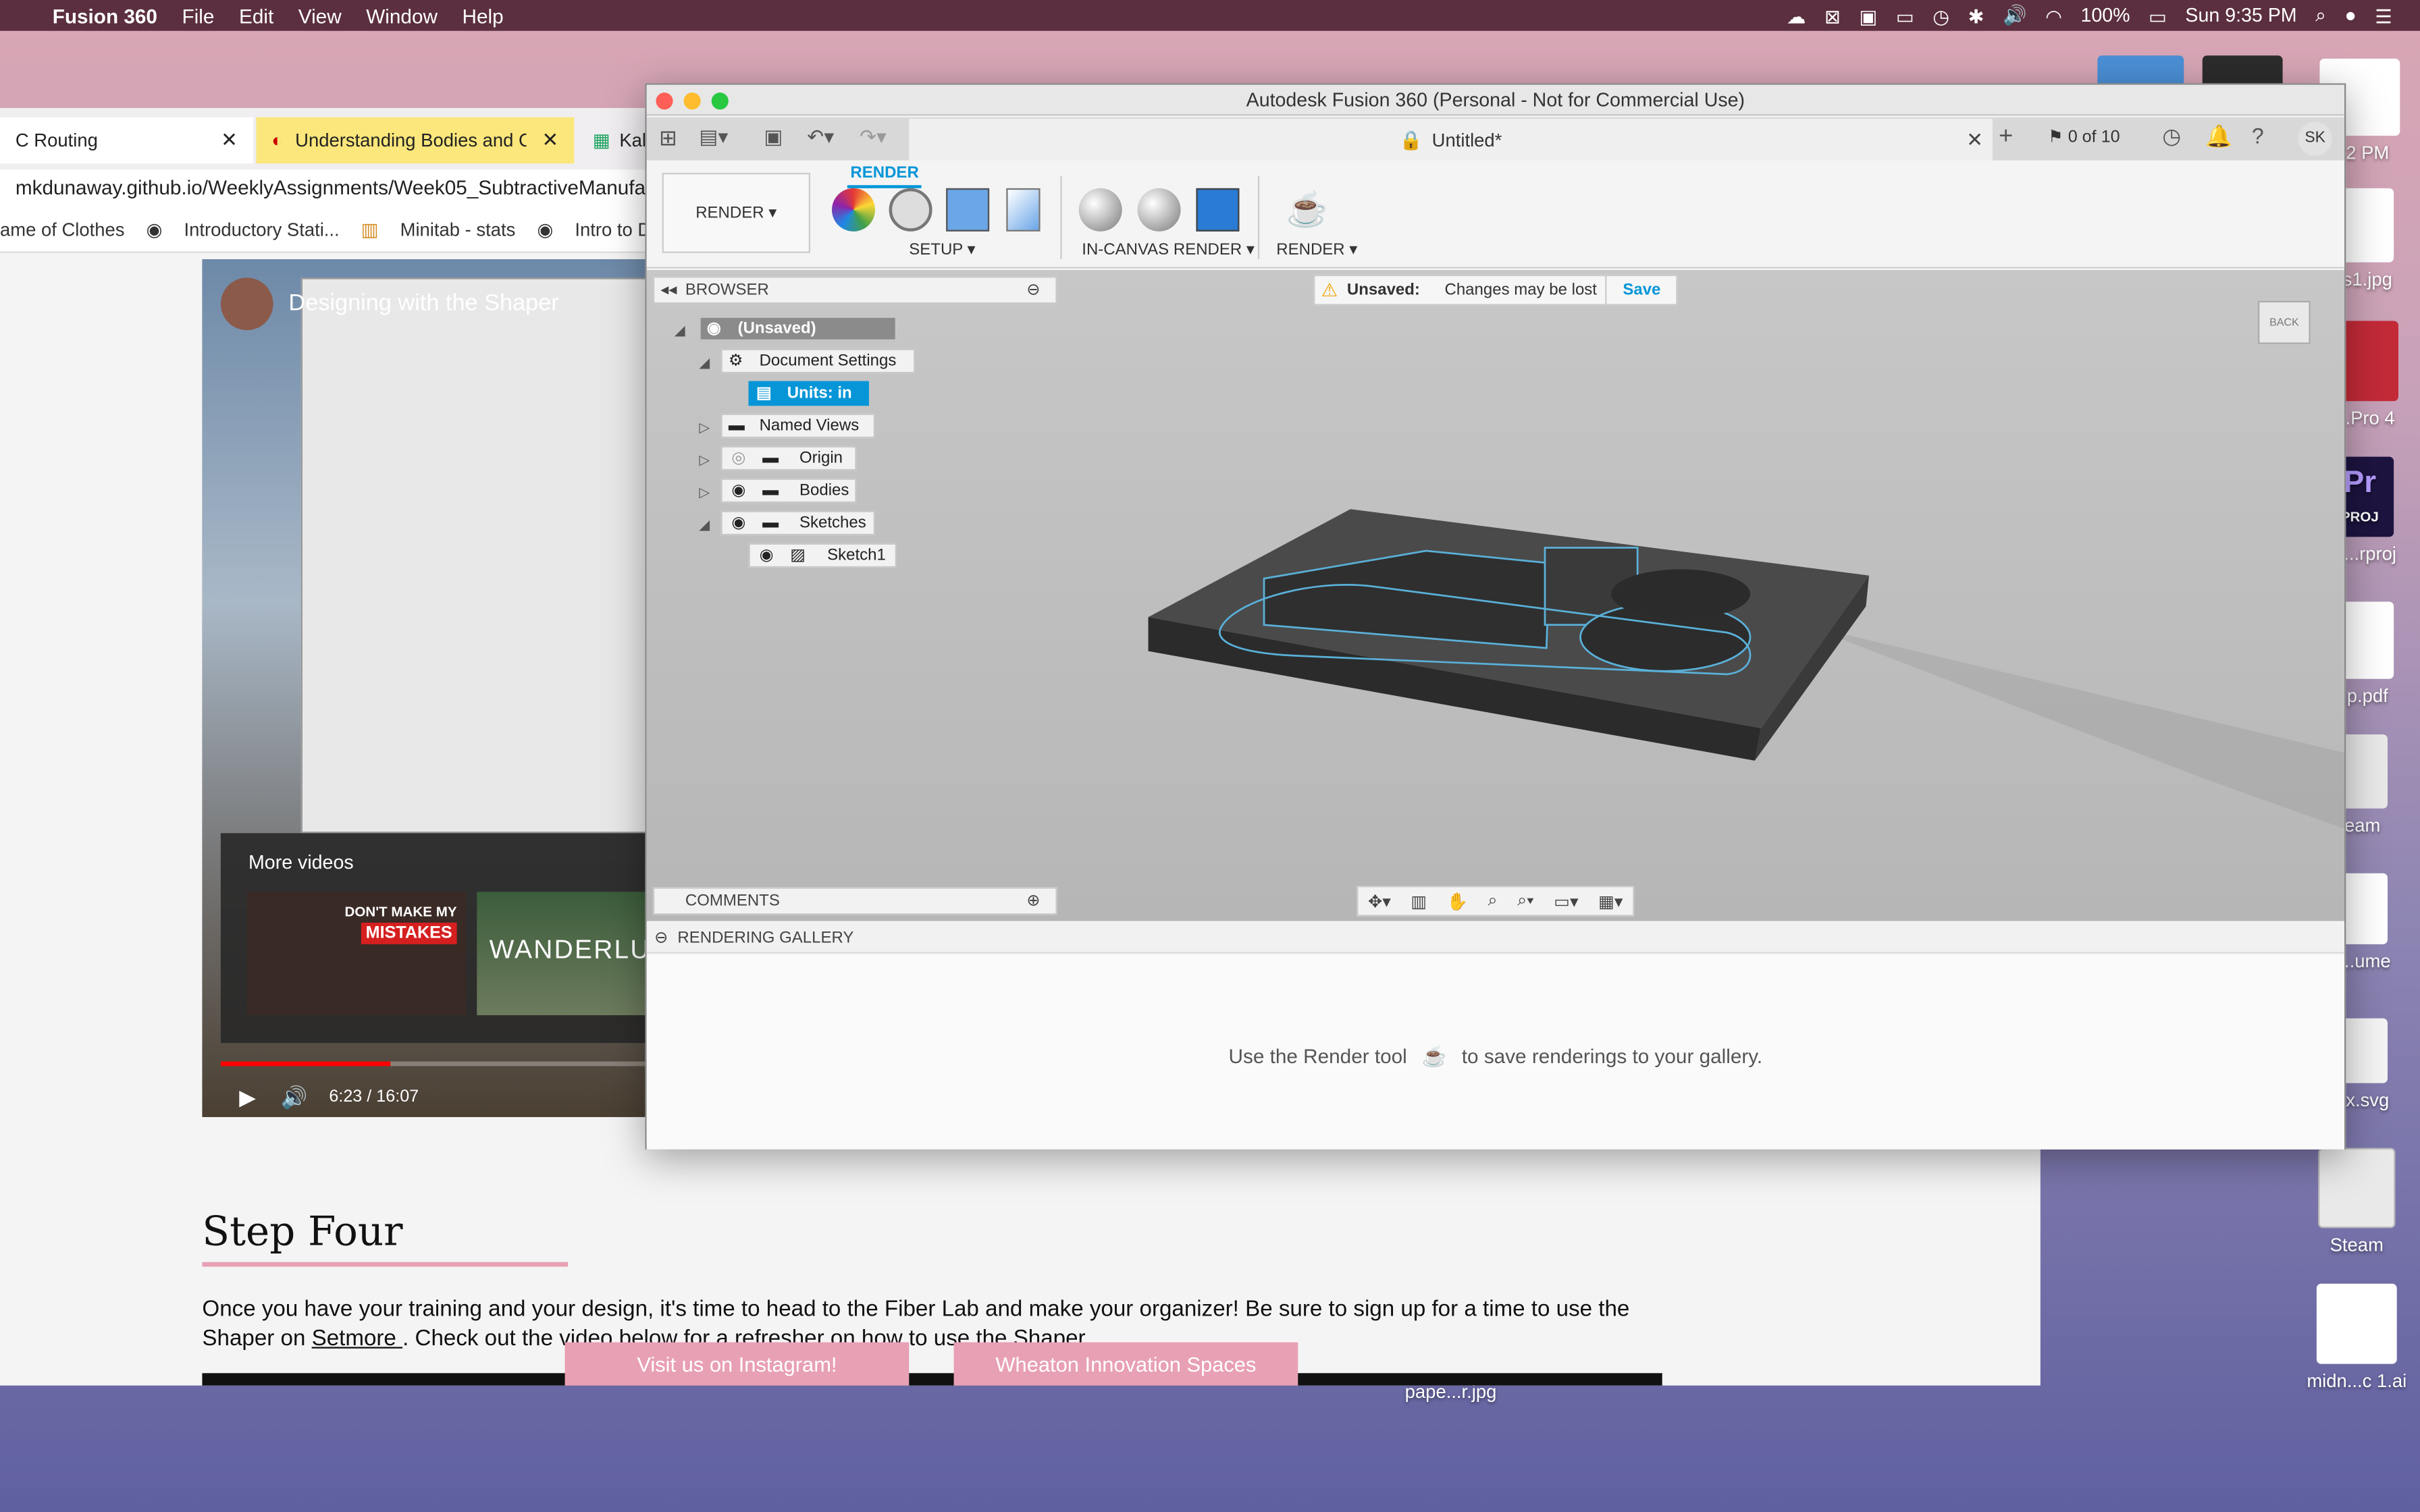 The width and height of the screenshot is (2420, 1512). I want to click on instagram-button: Visit us on Instagram!, so click(737, 1364).